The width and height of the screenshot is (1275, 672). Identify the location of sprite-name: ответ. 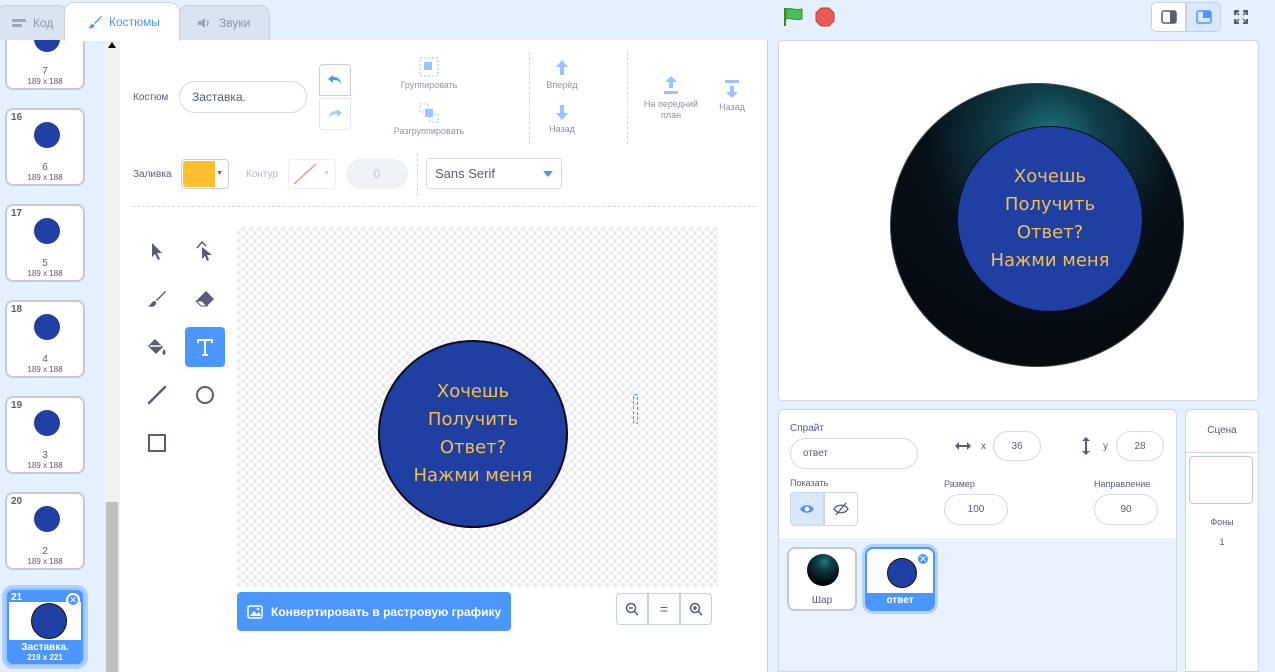
(900, 601).